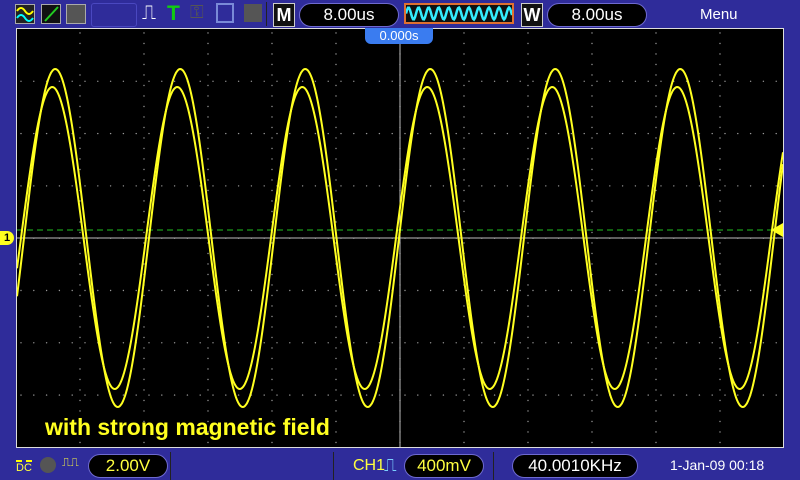 The image size is (800, 480). I want to click on menu-button: Menu, so click(719, 14).